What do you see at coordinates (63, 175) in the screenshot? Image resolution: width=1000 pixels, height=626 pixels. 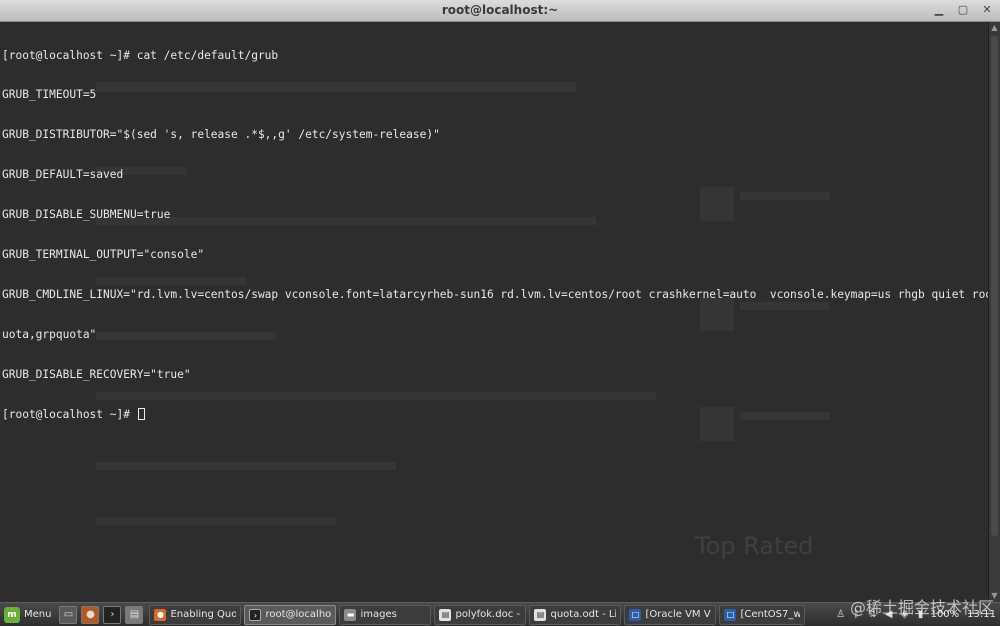 I see `terminal-line: GRUB_DEFAULT=saved` at bounding box center [63, 175].